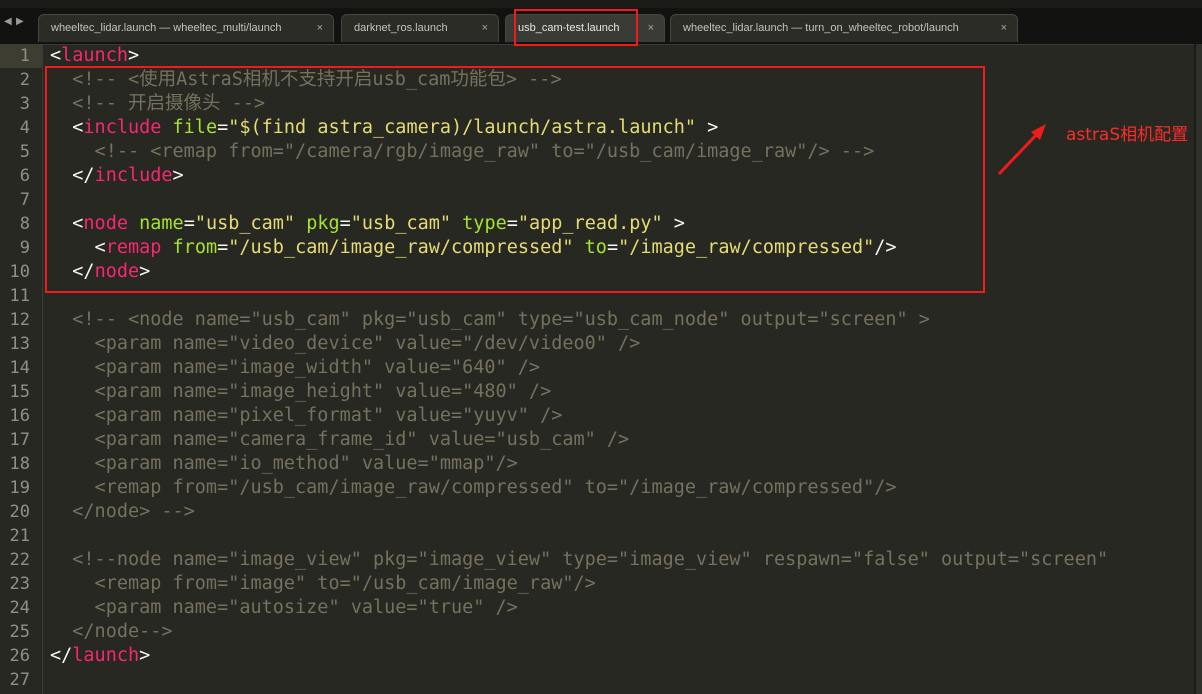 This screenshot has width=1202, height=694. What do you see at coordinates (19, 560) in the screenshot?
I see `line-number: 22` at bounding box center [19, 560].